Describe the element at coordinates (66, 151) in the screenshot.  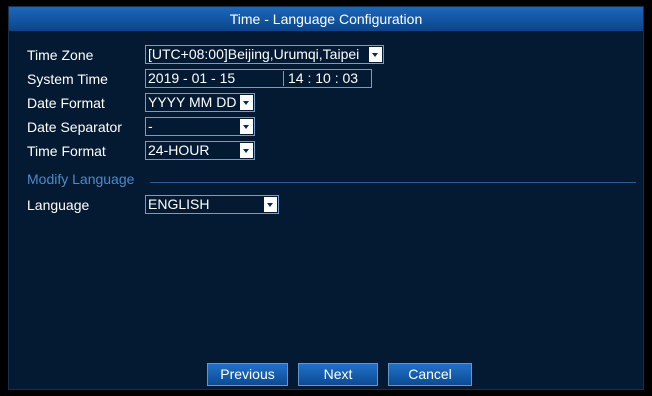
I see `time-format-label: Time Format` at that location.